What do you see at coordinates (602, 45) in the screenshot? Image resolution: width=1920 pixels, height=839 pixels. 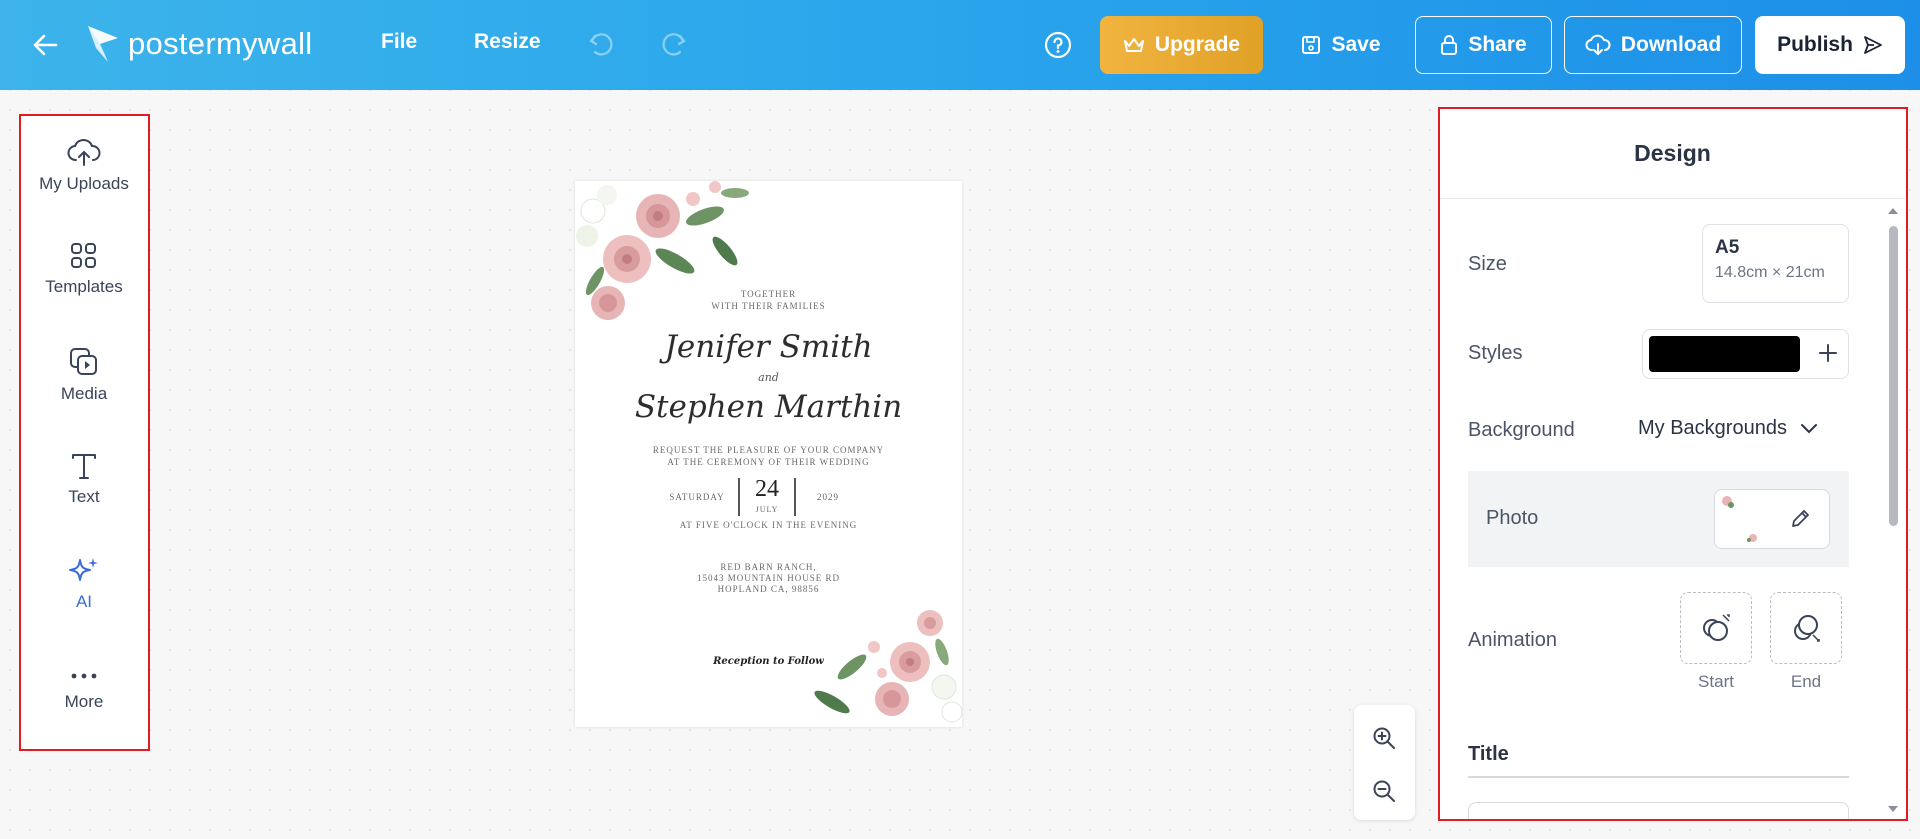 I see `undo-icon` at bounding box center [602, 45].